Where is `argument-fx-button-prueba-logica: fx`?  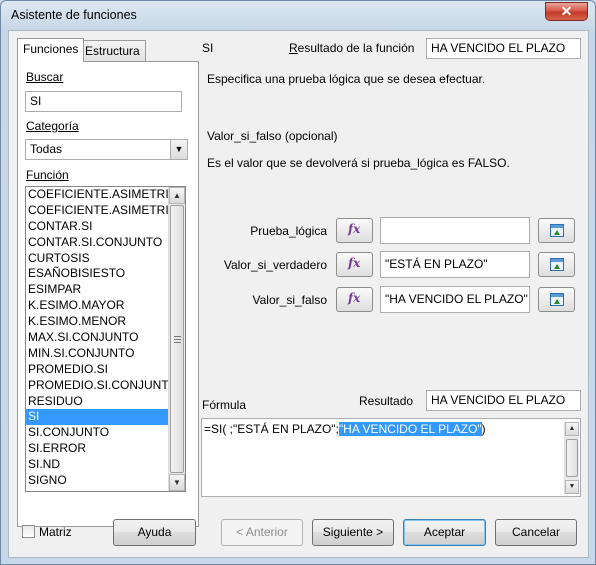 argument-fx-button-prueba-logica: fx is located at coordinates (354, 230).